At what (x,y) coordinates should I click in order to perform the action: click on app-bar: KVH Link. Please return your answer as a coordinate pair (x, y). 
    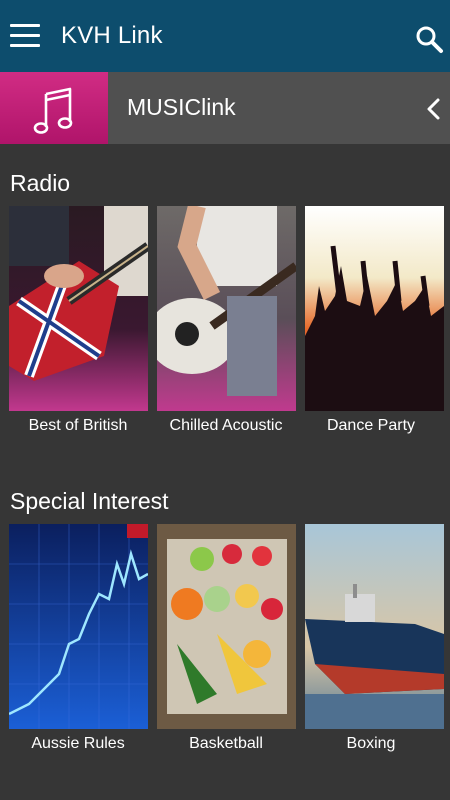
    Looking at the image, I should click on (225, 36).